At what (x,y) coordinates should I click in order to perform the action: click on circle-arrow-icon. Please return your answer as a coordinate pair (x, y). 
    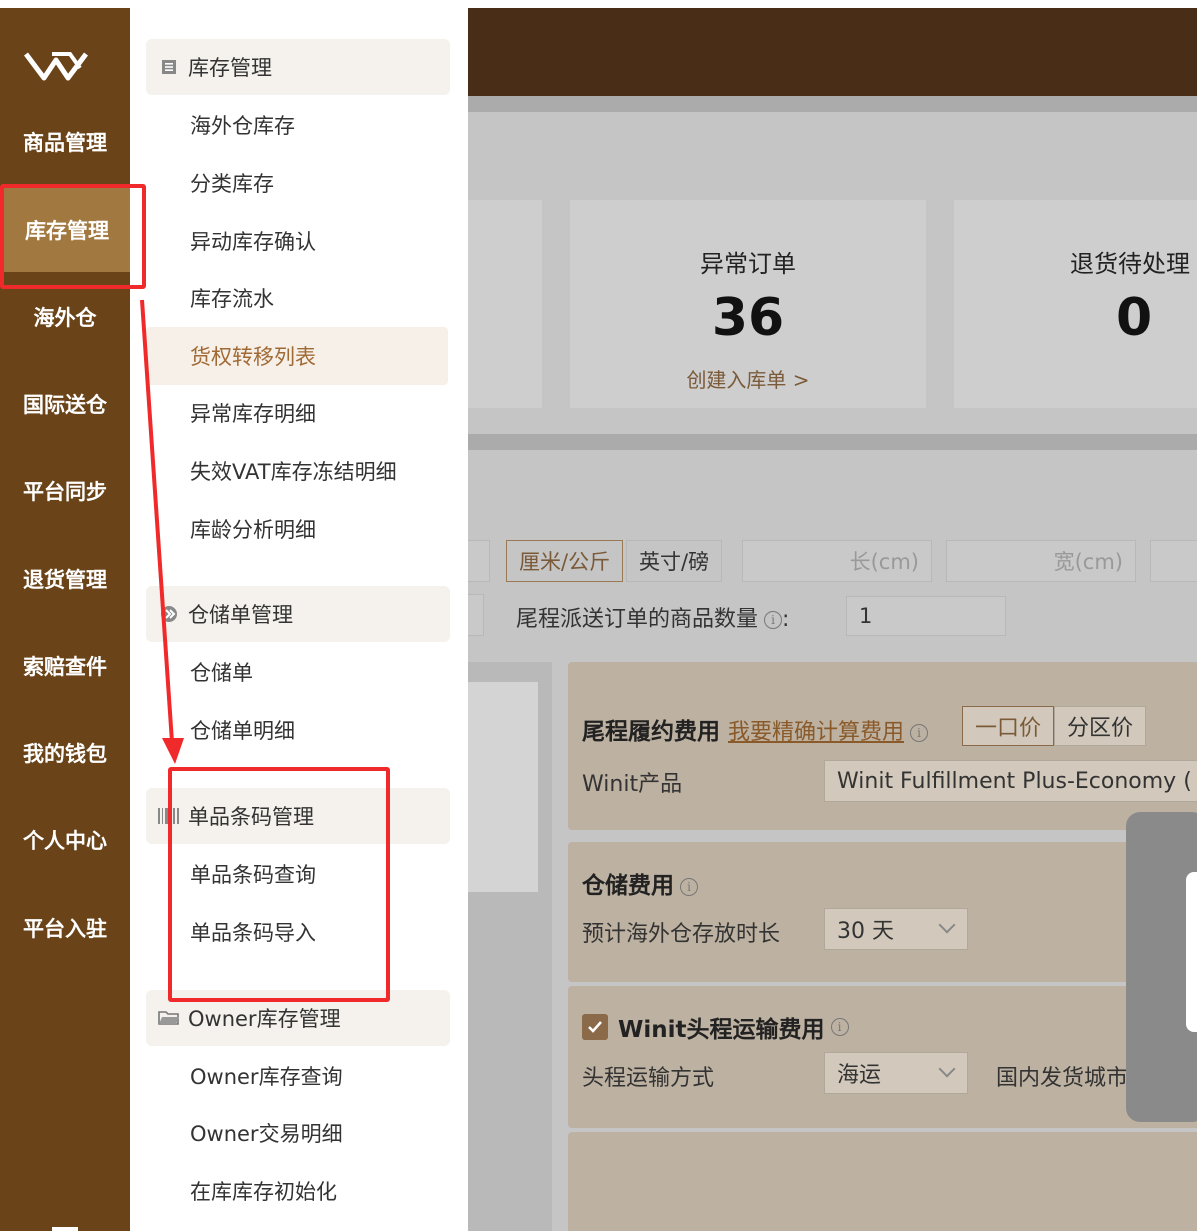
    Looking at the image, I should click on (169, 614).